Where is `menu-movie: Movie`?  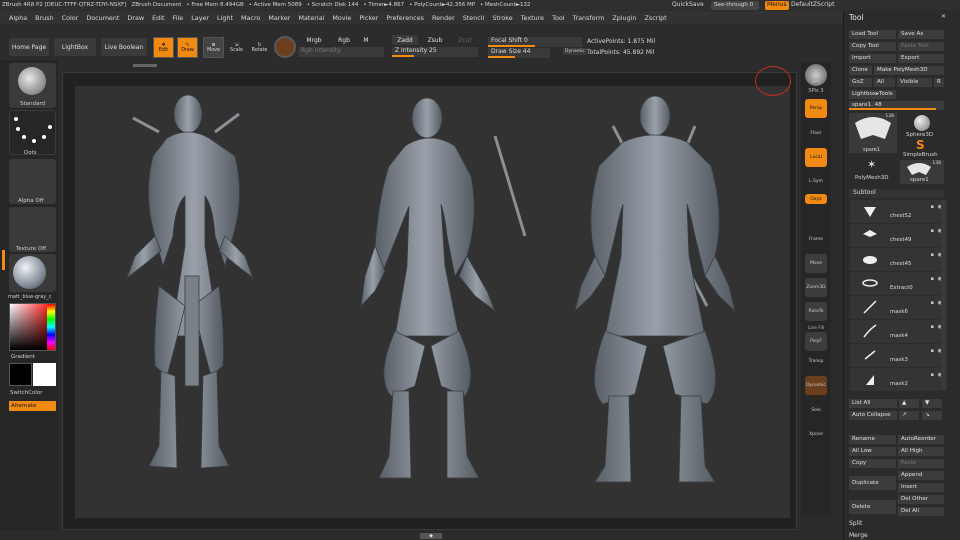 menu-movie: Movie is located at coordinates (341, 18).